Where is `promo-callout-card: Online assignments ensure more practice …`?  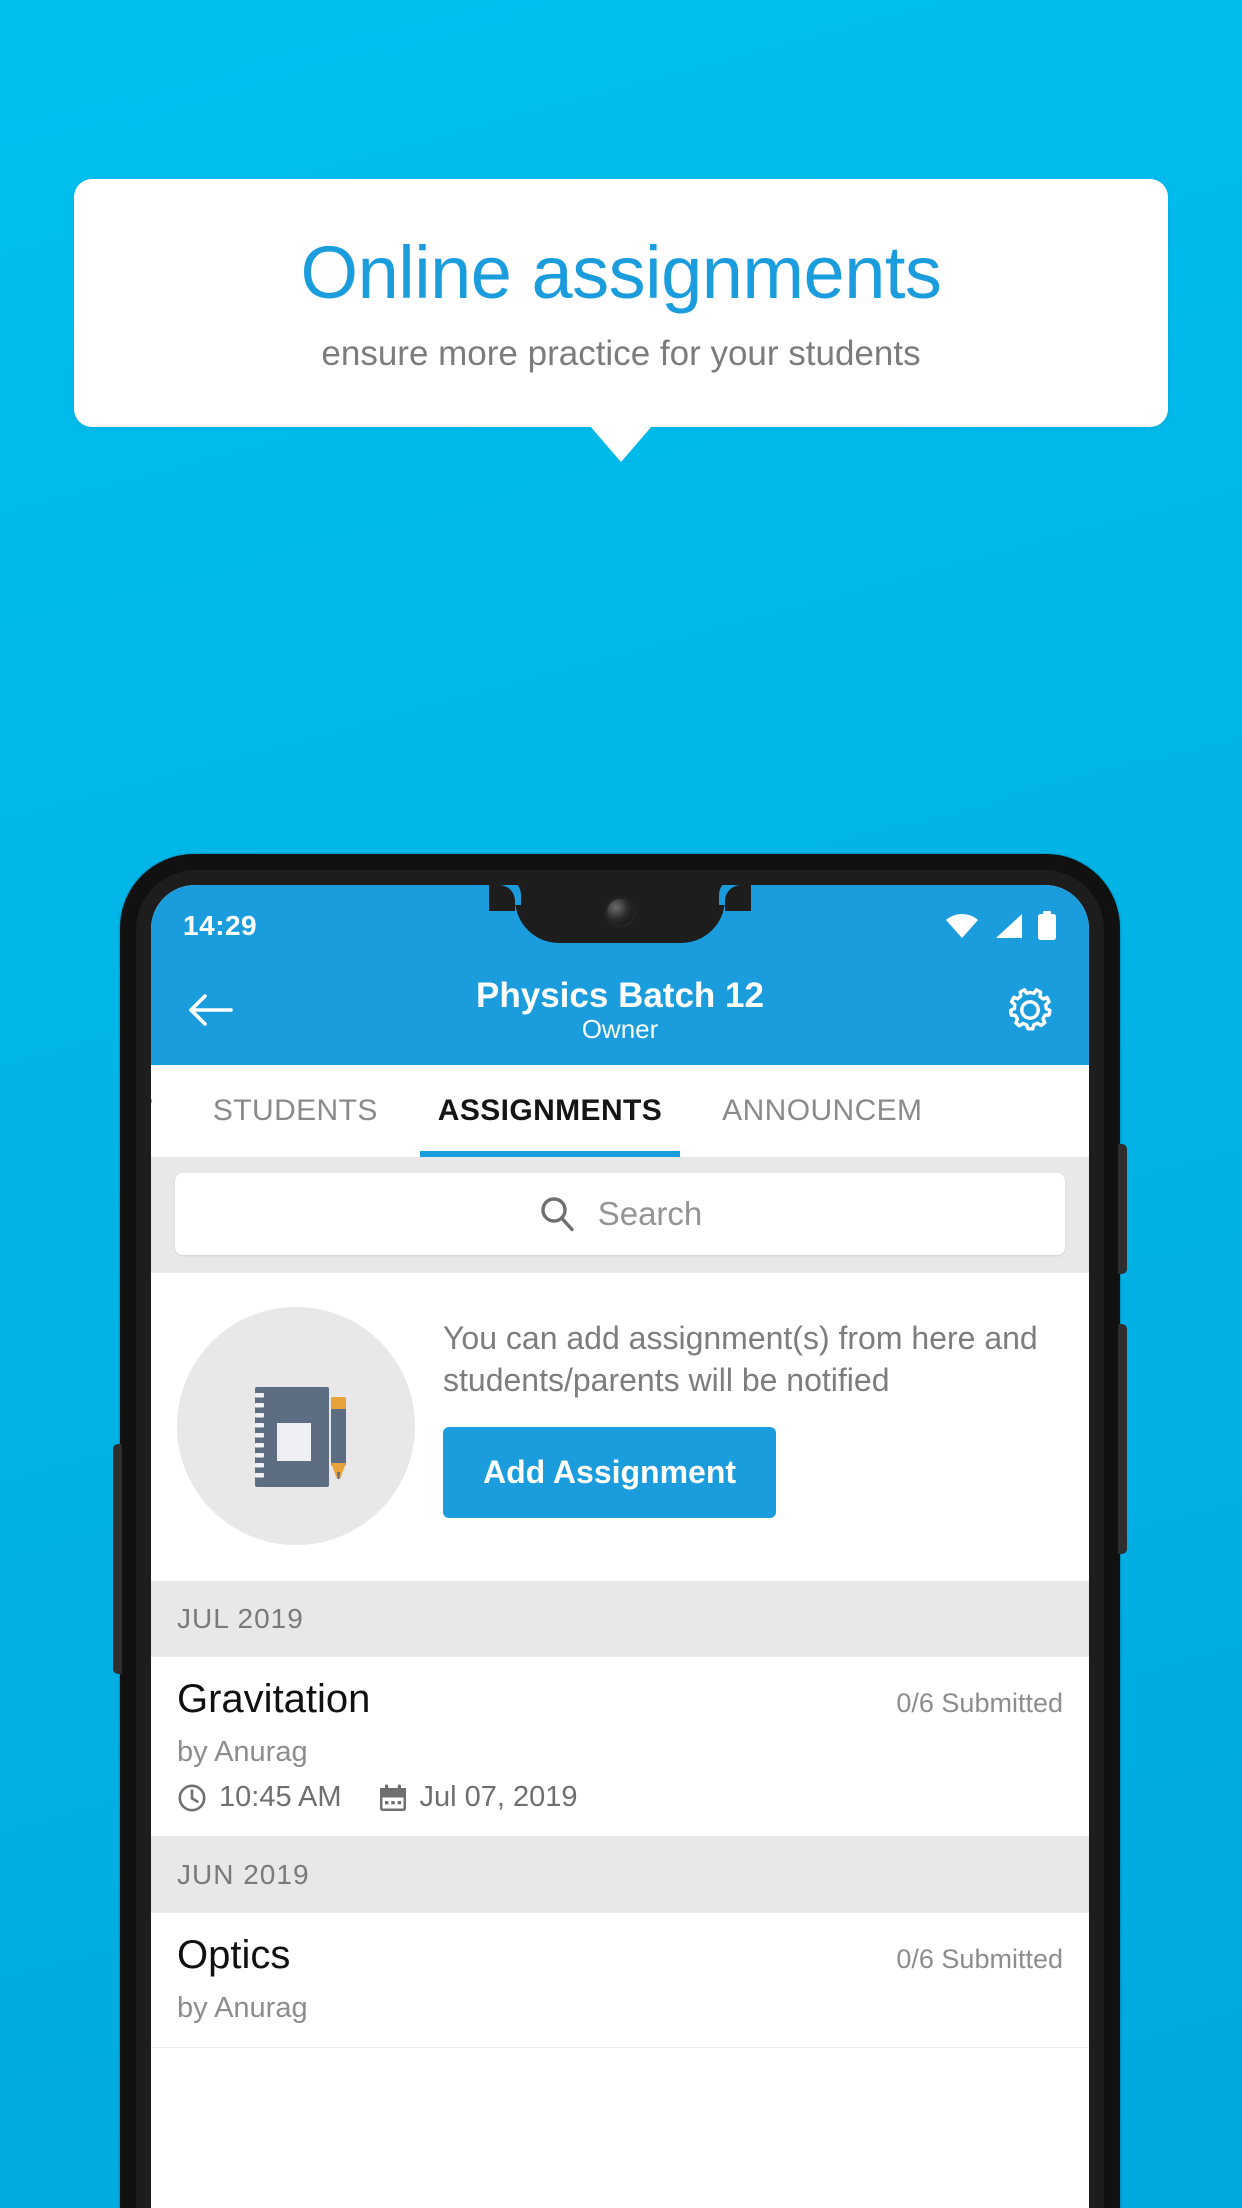 promo-callout-card: Online assignments ensure more practice … is located at coordinates (621, 303).